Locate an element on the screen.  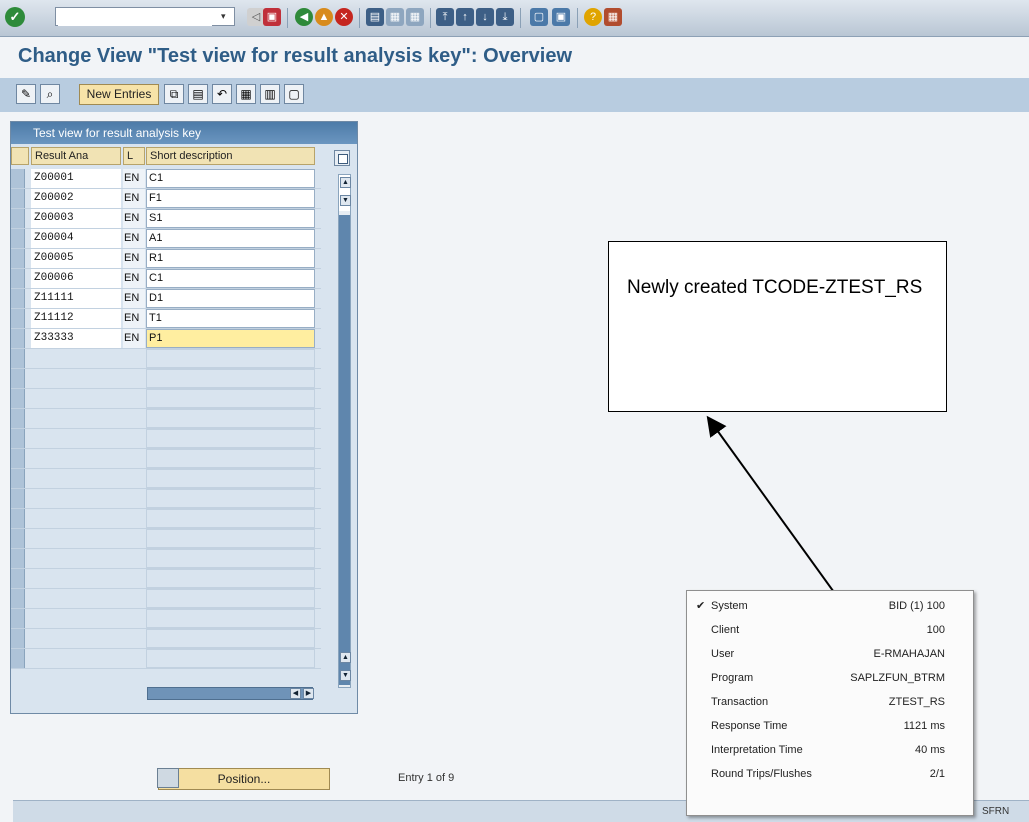
popup-label: User is located at coordinates (723, 654).